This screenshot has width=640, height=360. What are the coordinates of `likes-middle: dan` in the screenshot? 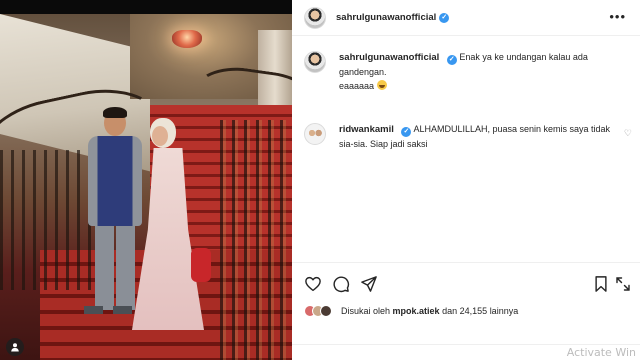 It's located at (450, 311).